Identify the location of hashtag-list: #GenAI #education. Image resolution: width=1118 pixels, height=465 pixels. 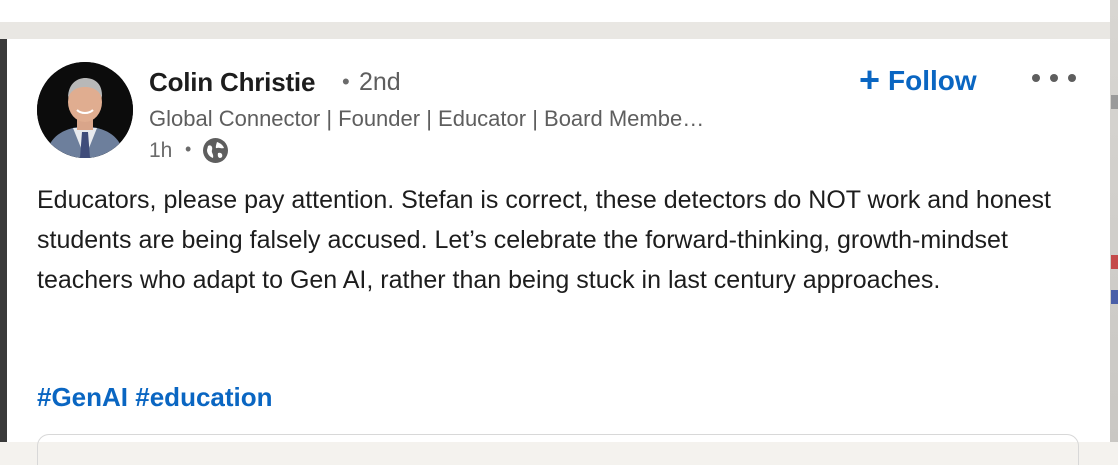
(155, 397).